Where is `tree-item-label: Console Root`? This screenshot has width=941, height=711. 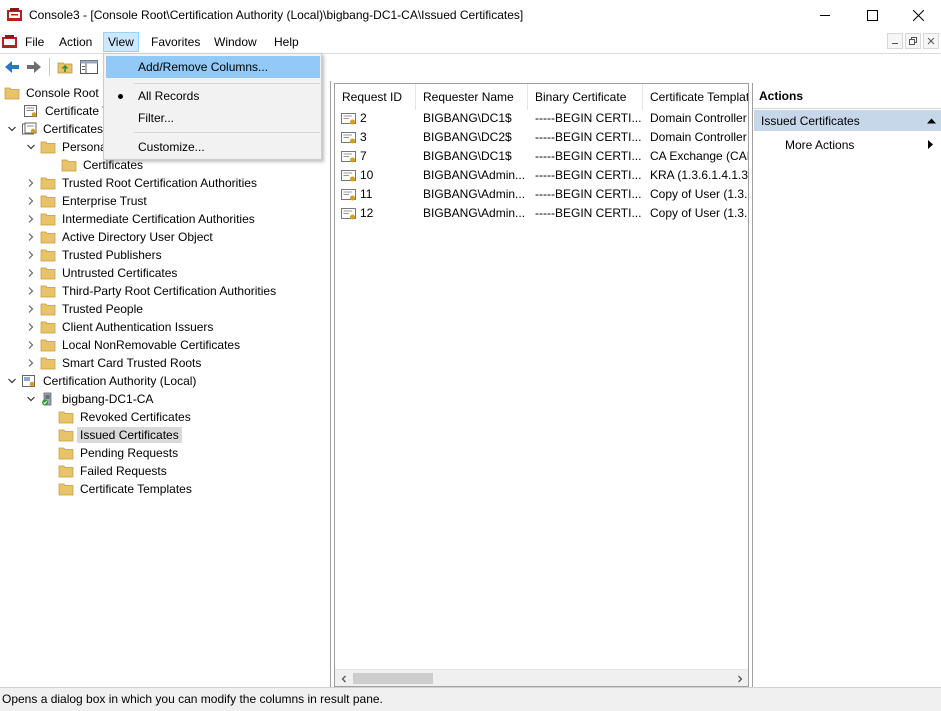
tree-item-label: Console Root is located at coordinates (62, 93).